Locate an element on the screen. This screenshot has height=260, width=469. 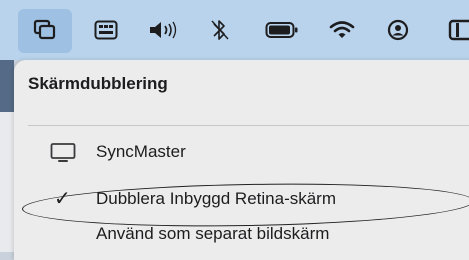
control-center-button is located at coordinates (458, 30).